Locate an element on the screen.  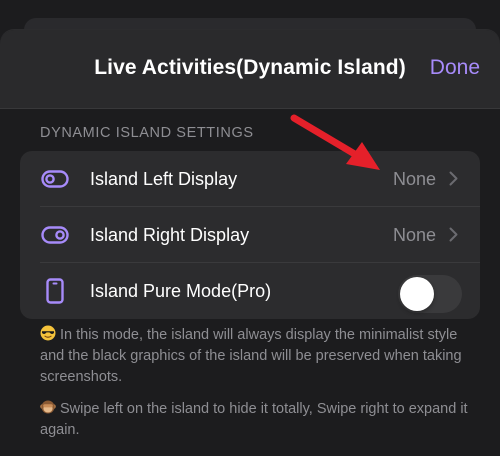
sunglasses-emoji-icon is located at coordinates (48, 333).